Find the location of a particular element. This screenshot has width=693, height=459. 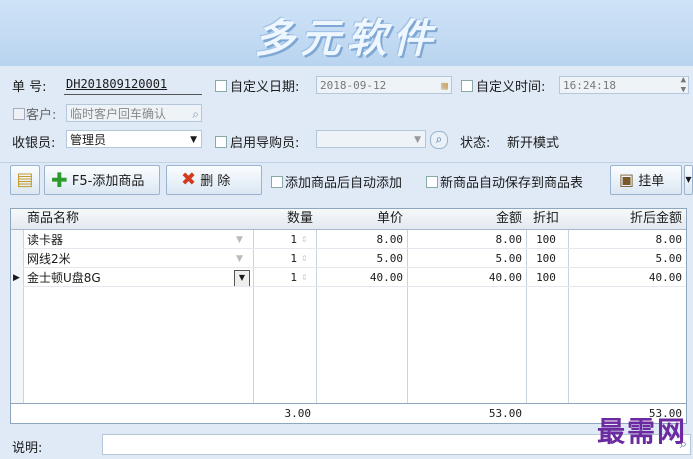

custom-time-label: 自定义时间: is located at coordinates (511, 87).